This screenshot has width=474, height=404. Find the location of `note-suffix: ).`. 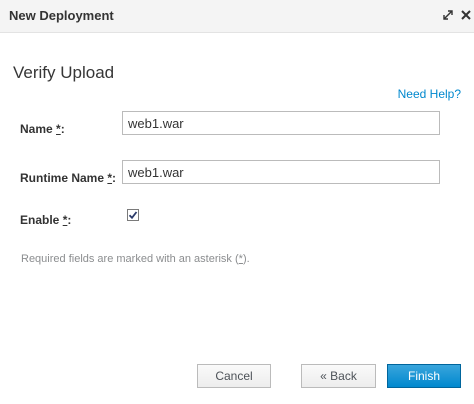

note-suffix: ). is located at coordinates (246, 259).